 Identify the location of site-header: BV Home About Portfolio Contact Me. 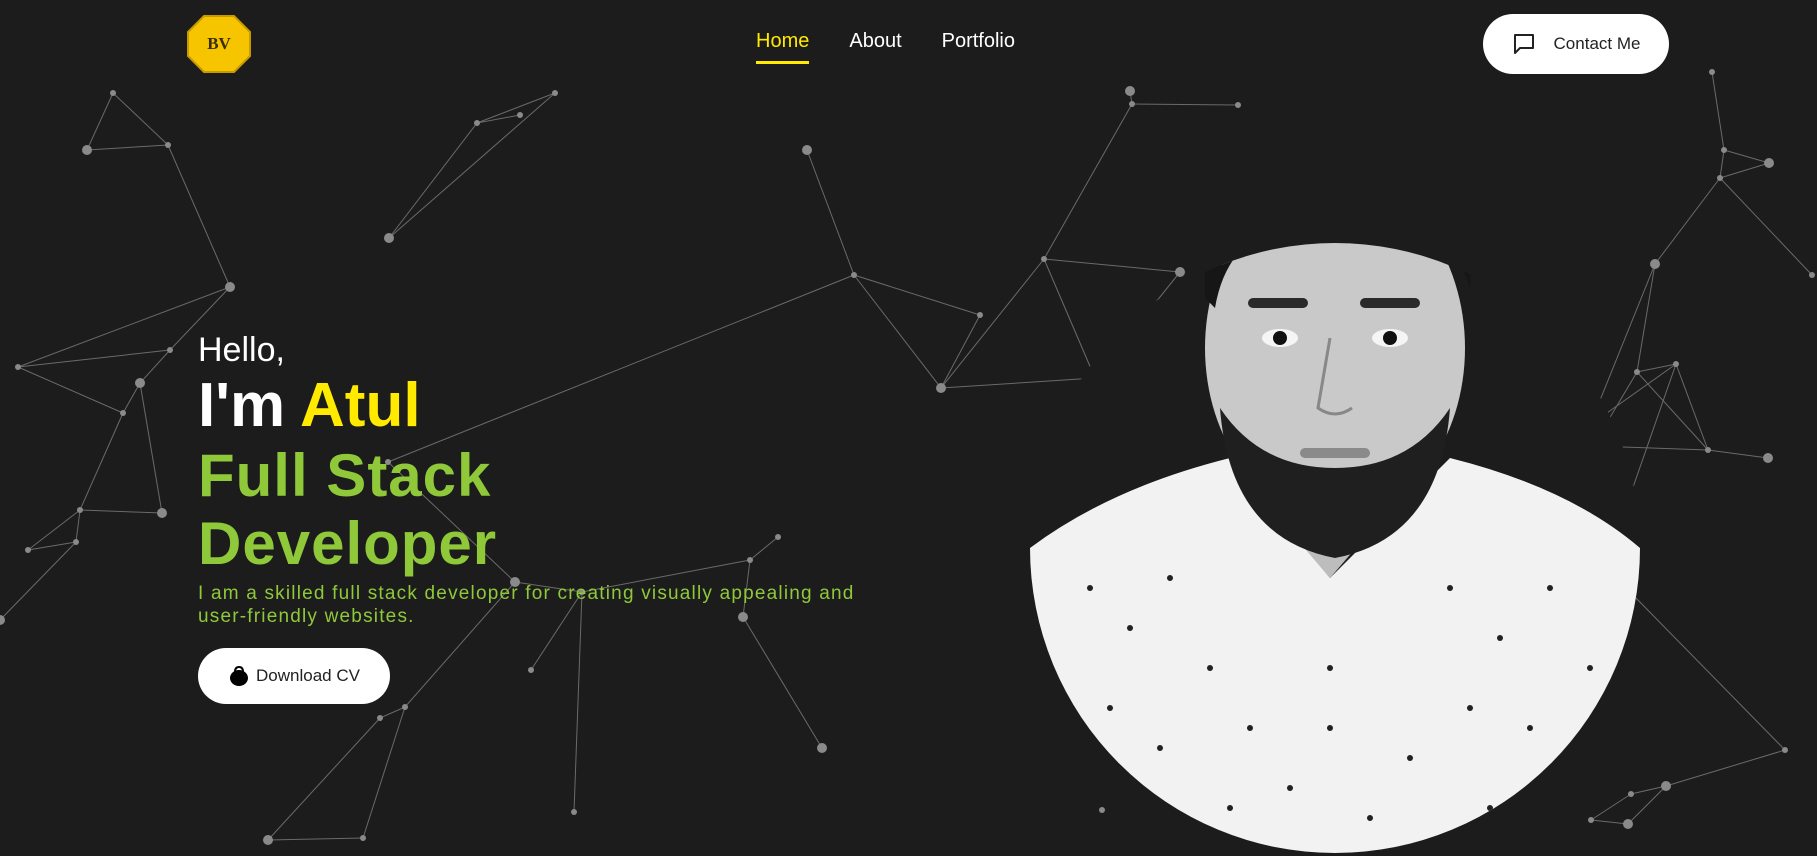
(908, 44).